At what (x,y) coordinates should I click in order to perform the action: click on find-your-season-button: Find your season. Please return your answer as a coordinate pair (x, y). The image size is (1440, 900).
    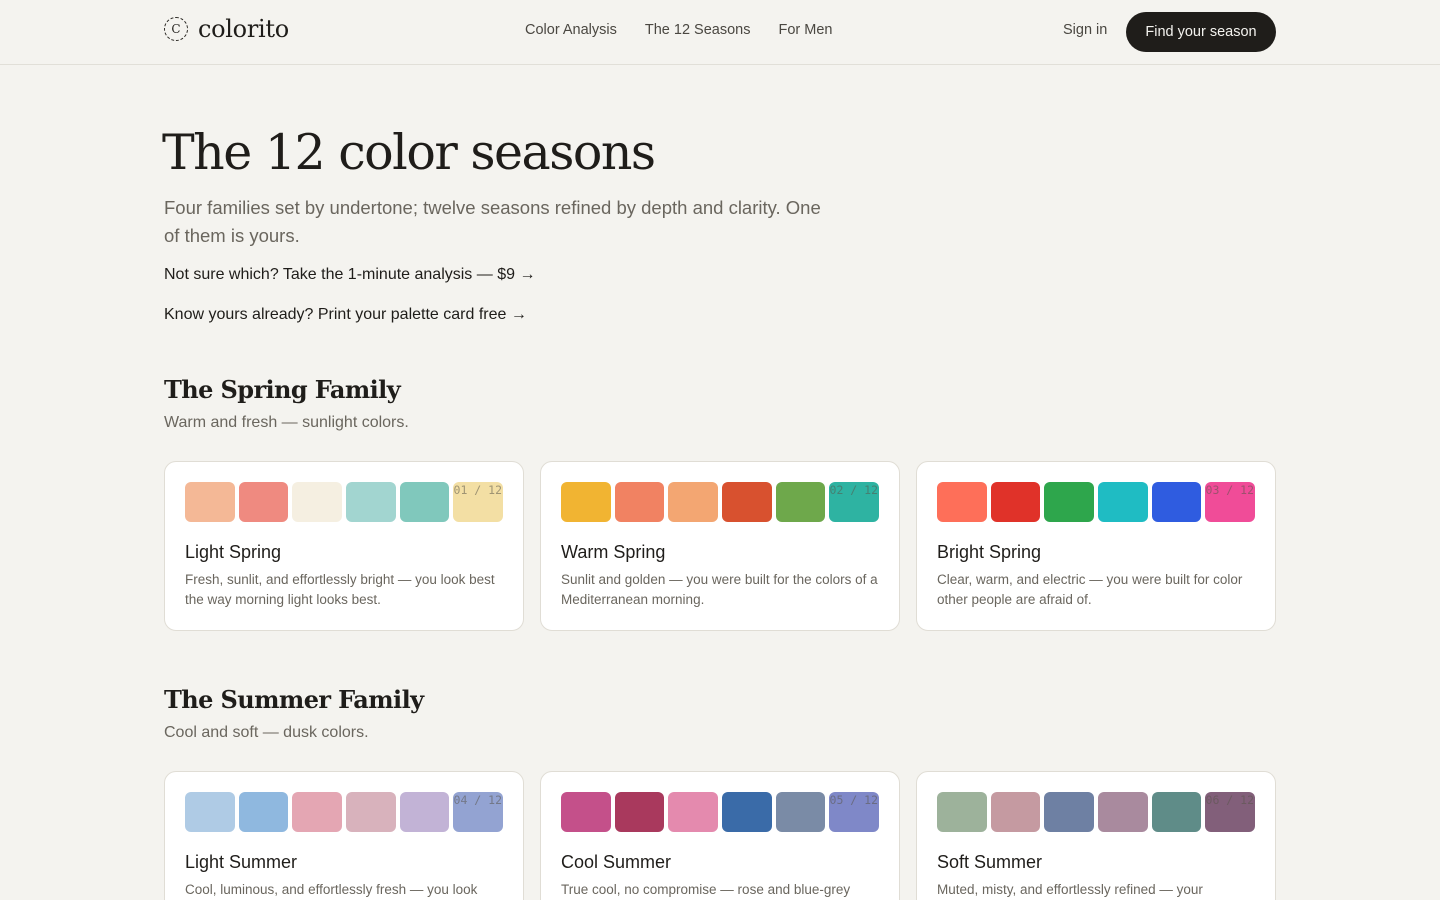
    Looking at the image, I should click on (1201, 32).